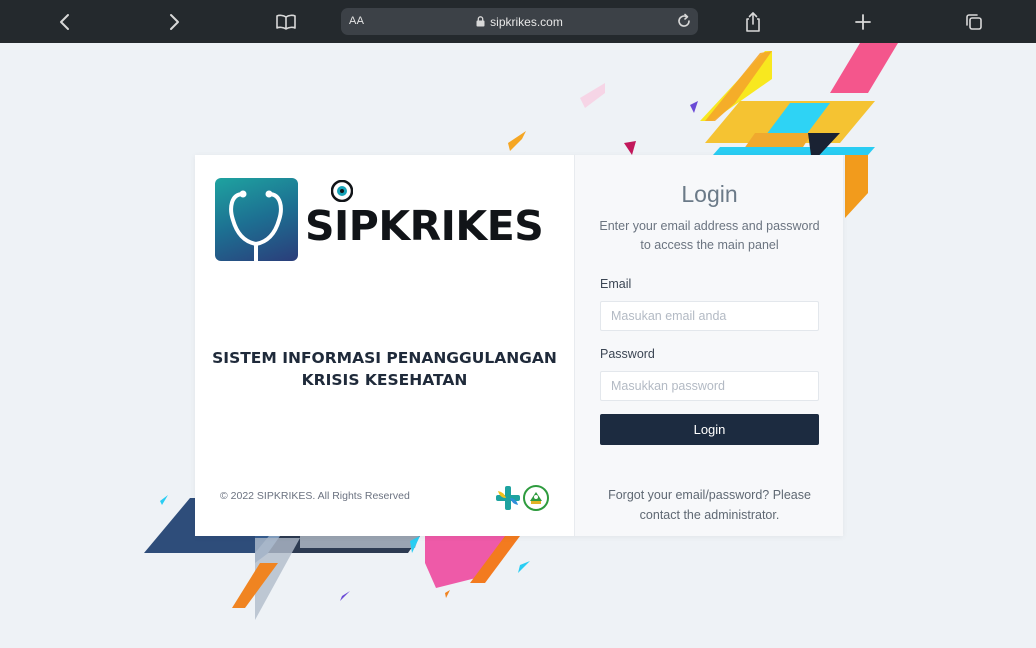 Image resolution: width=1036 pixels, height=648 pixels. Describe the element at coordinates (974, 22) in the screenshot. I see `tabs-icon` at that location.